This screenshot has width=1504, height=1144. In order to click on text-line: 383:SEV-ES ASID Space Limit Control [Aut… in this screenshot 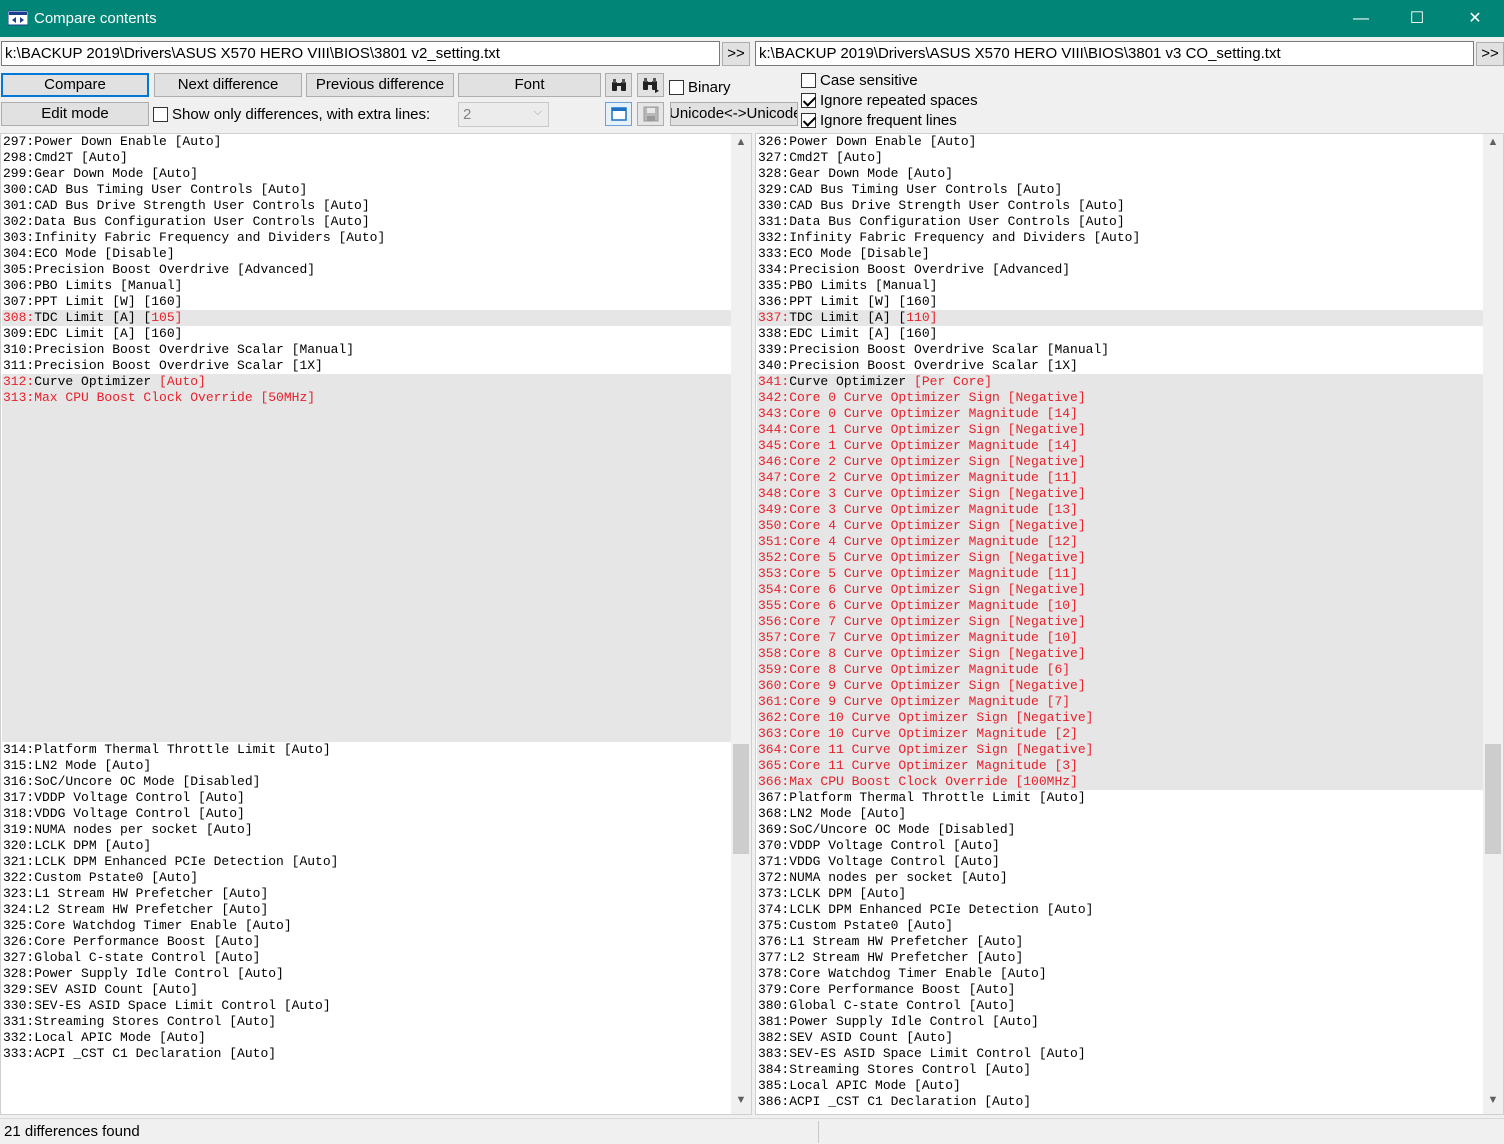, I will do `click(1120, 1054)`.